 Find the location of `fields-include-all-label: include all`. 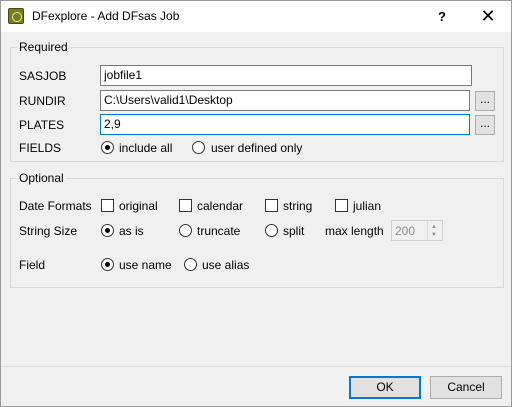

fields-include-all-label: include all is located at coordinates (145, 148).